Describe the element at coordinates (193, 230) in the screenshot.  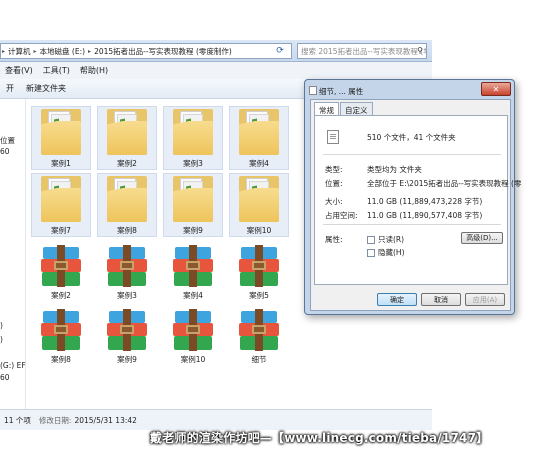
I see `folder-label: 案例9` at that location.